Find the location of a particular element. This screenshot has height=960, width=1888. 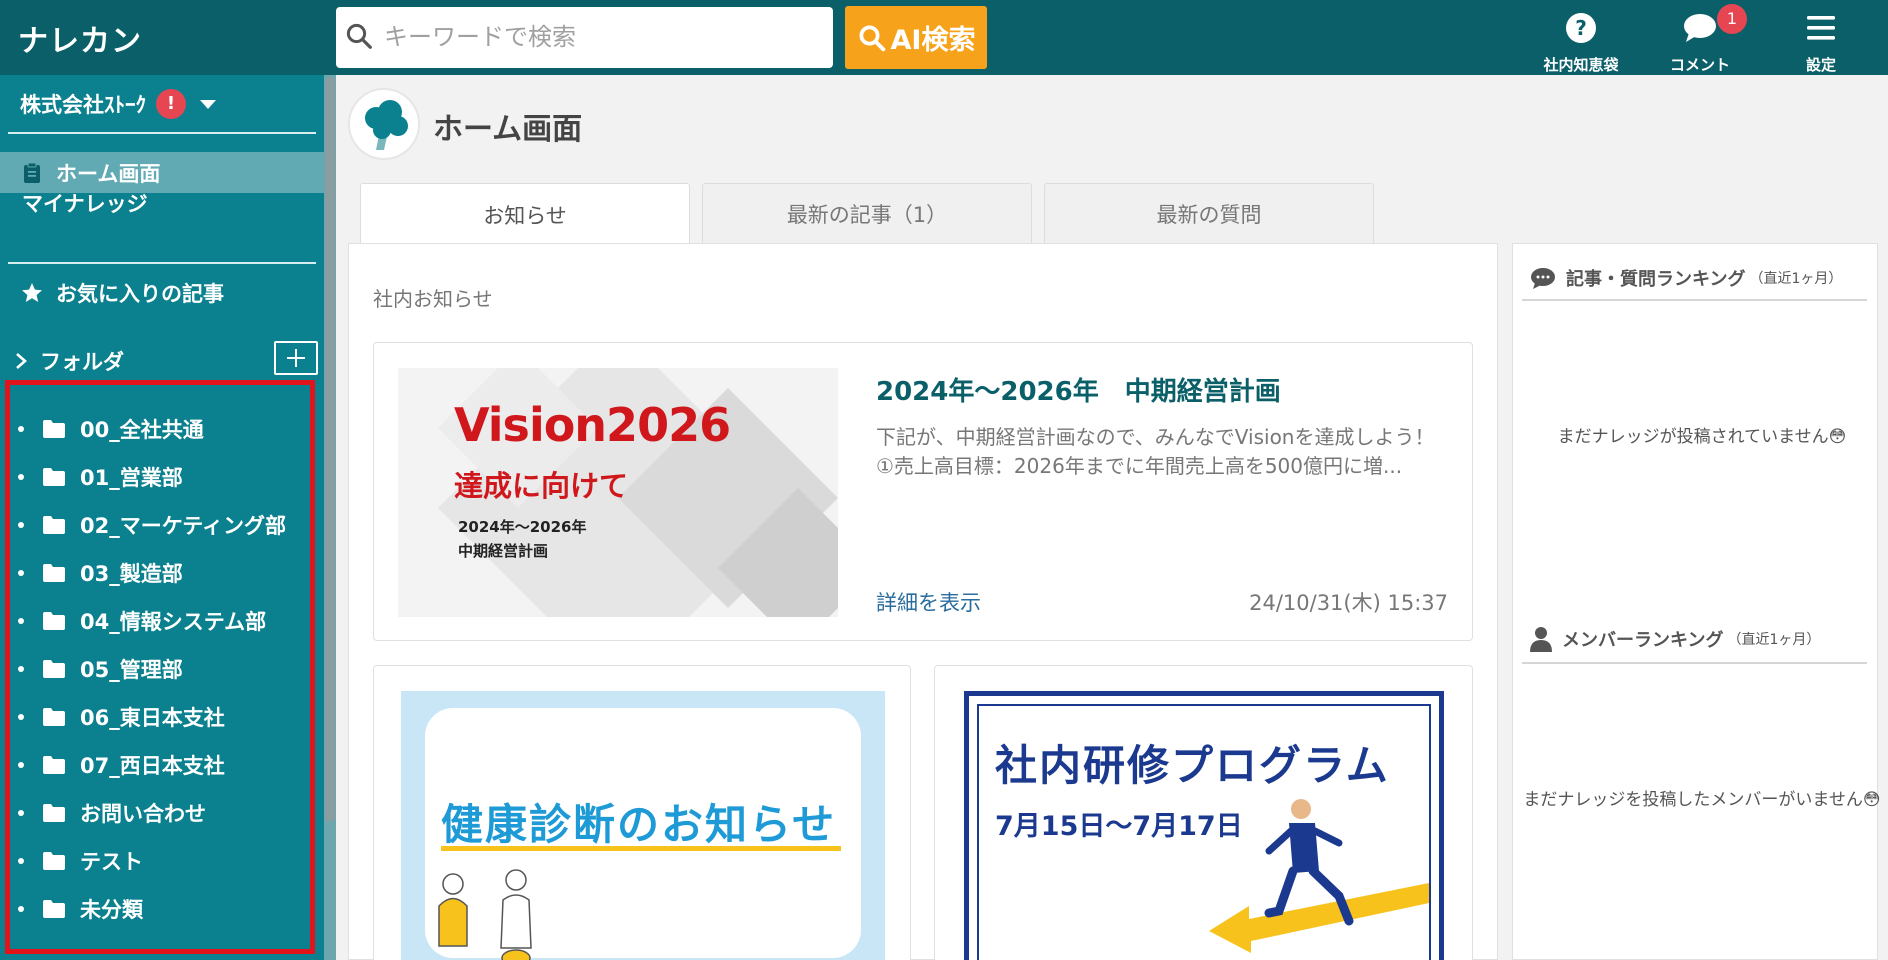

sidebar-item-home: ホーム画面 is located at coordinates (162, 172).